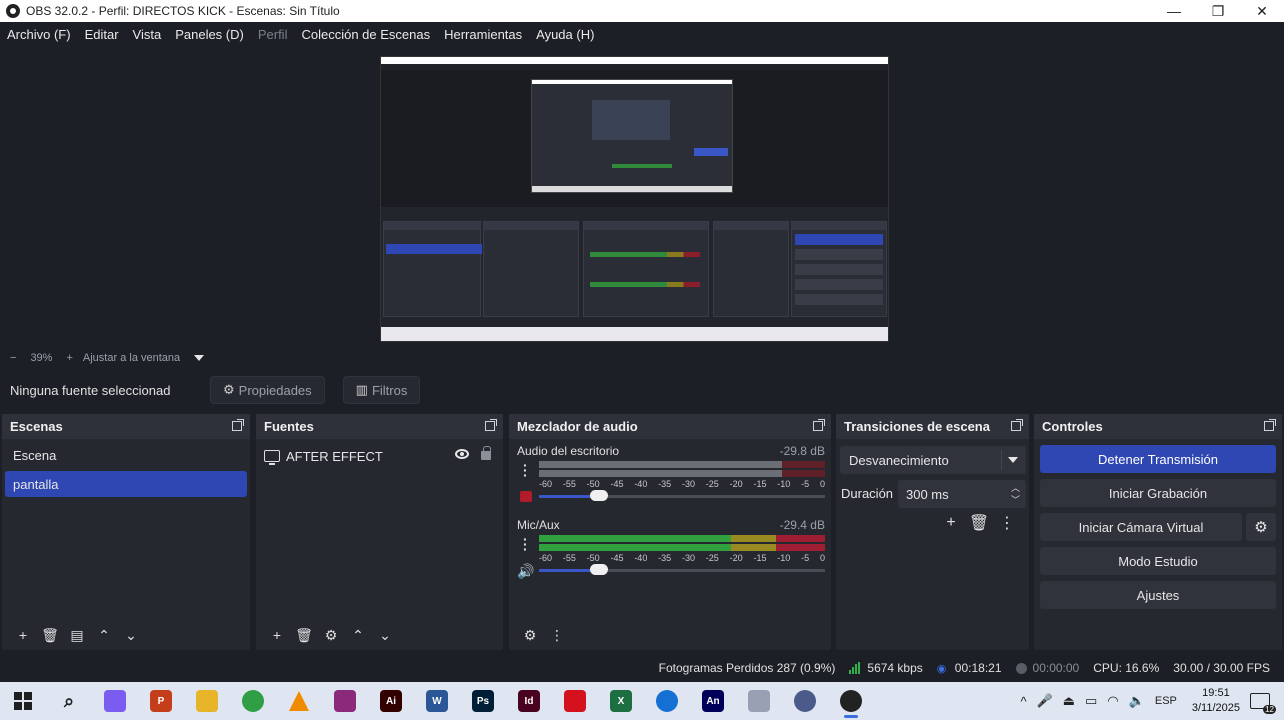  I want to click on virtual-camera-settings-icon: ⚙, so click(1261, 527).